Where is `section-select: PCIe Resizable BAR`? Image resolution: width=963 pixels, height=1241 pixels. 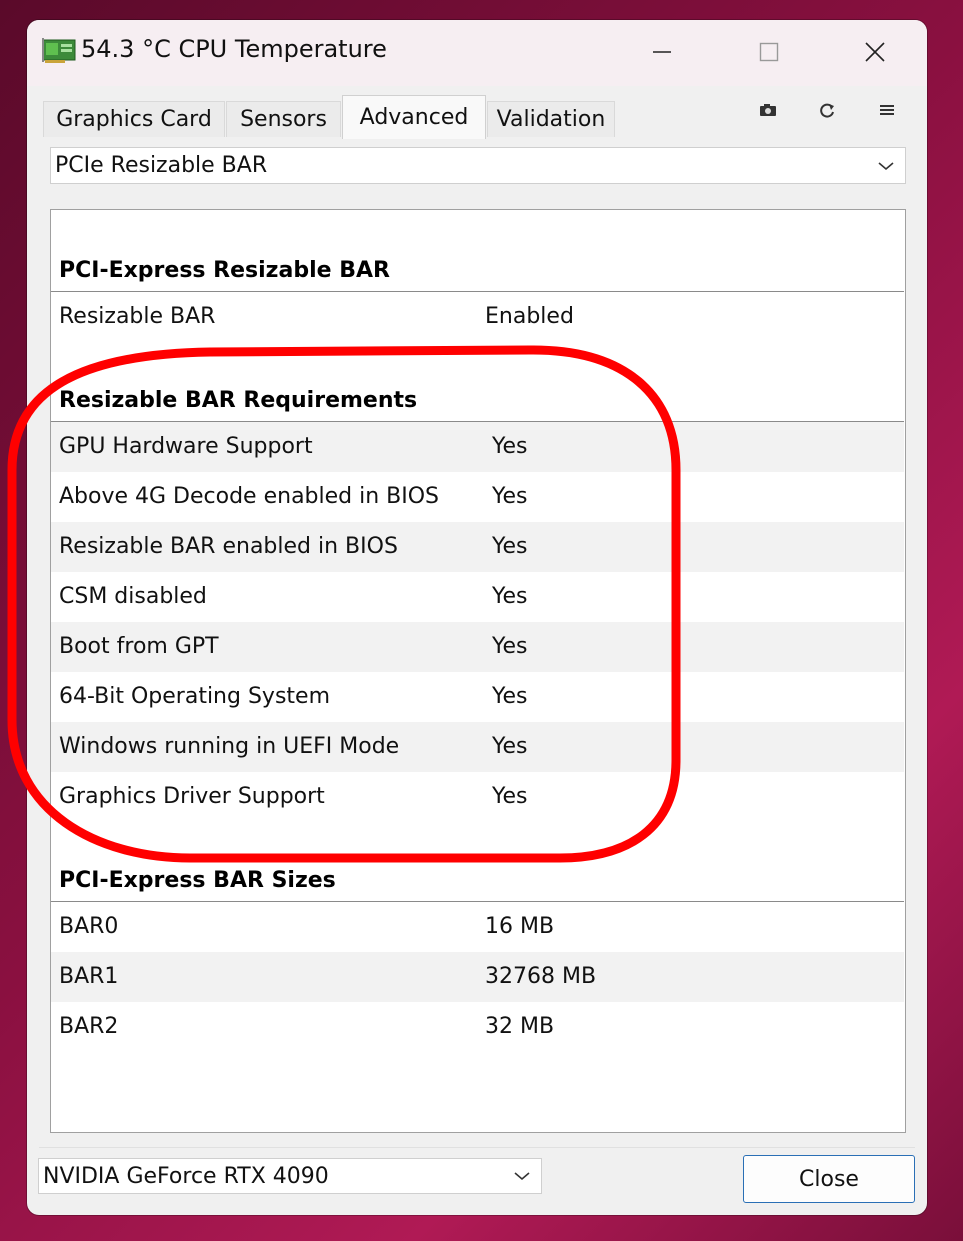 section-select: PCIe Resizable BAR is located at coordinates (478, 165).